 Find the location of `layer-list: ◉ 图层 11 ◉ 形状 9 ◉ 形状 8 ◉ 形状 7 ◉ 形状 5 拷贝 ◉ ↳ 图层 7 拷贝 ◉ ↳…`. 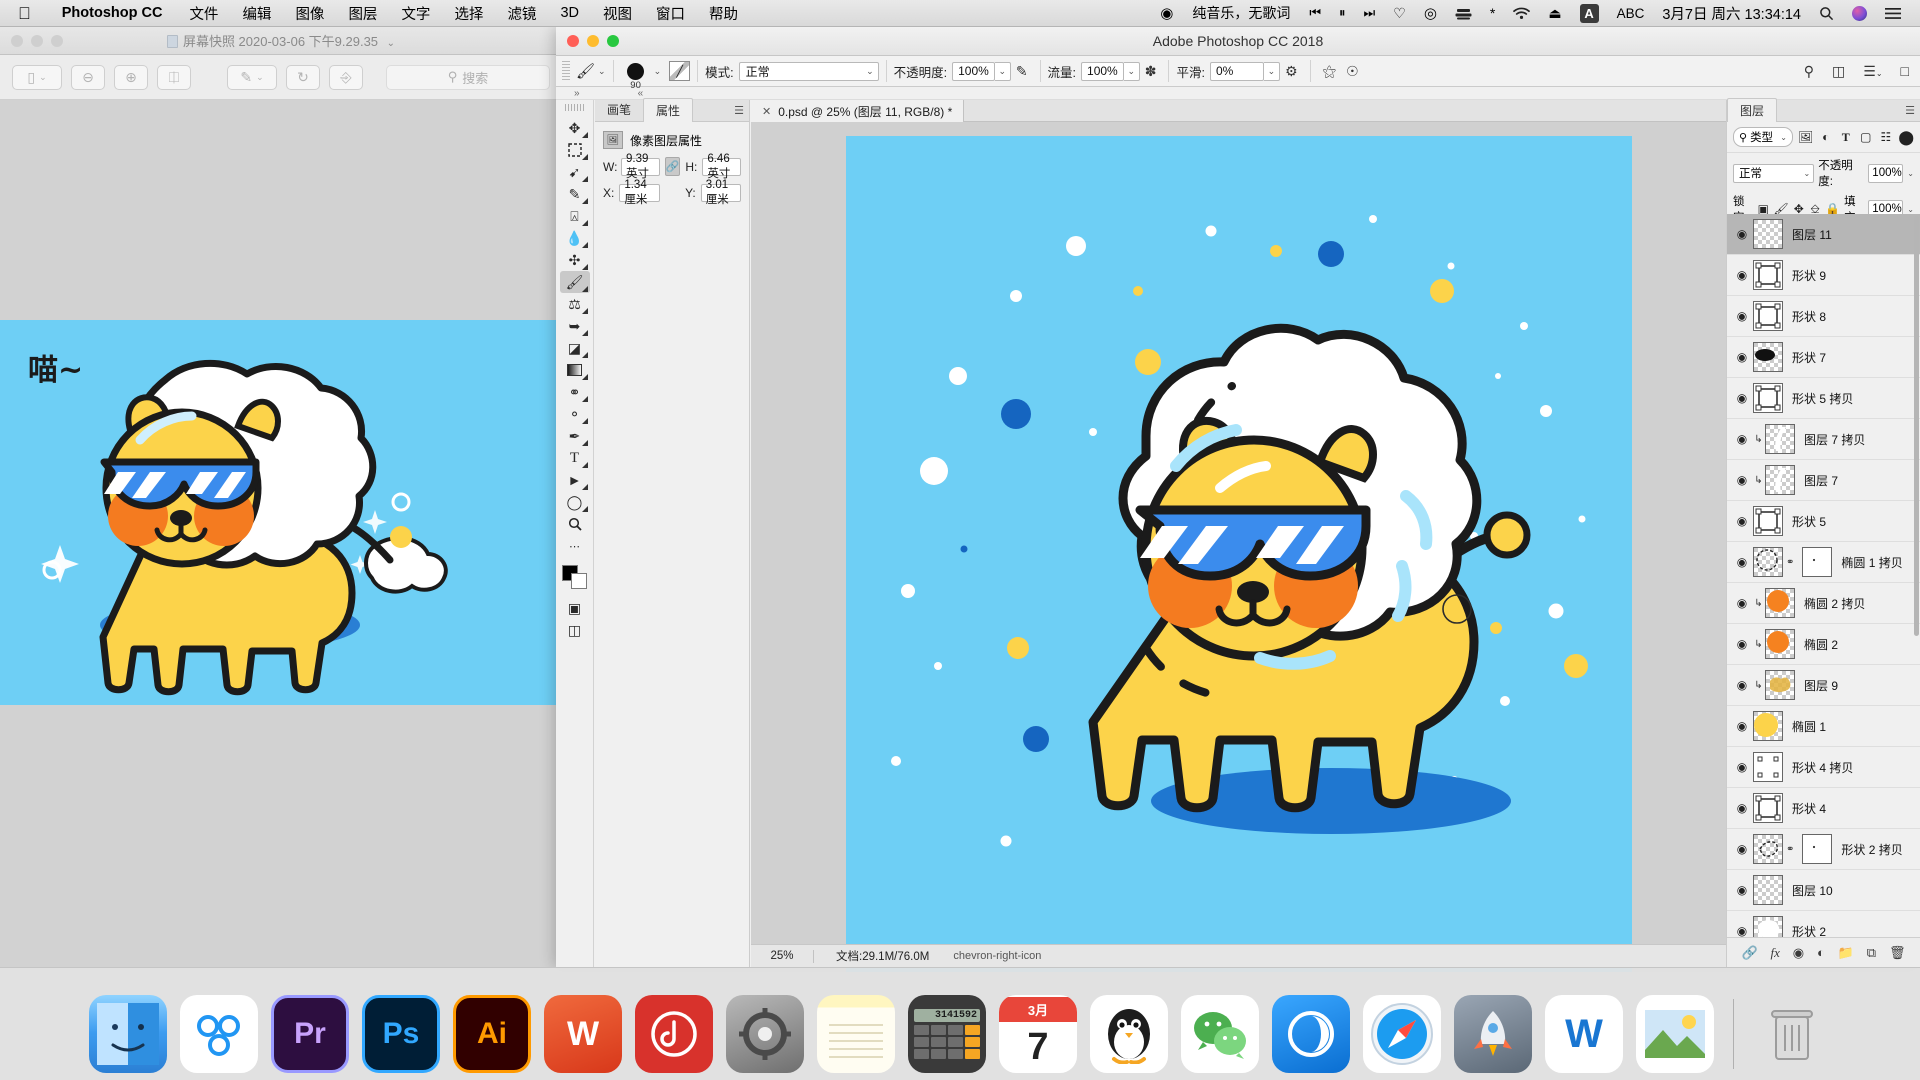

layer-list: ◉ 图层 11 ◉ 形状 9 ◉ 形状 8 ◉ 形状 7 ◉ 形状 5 拷贝 ◉ ↳ 图层 7 拷贝 ◉ ↳… is located at coordinates (1823, 575).